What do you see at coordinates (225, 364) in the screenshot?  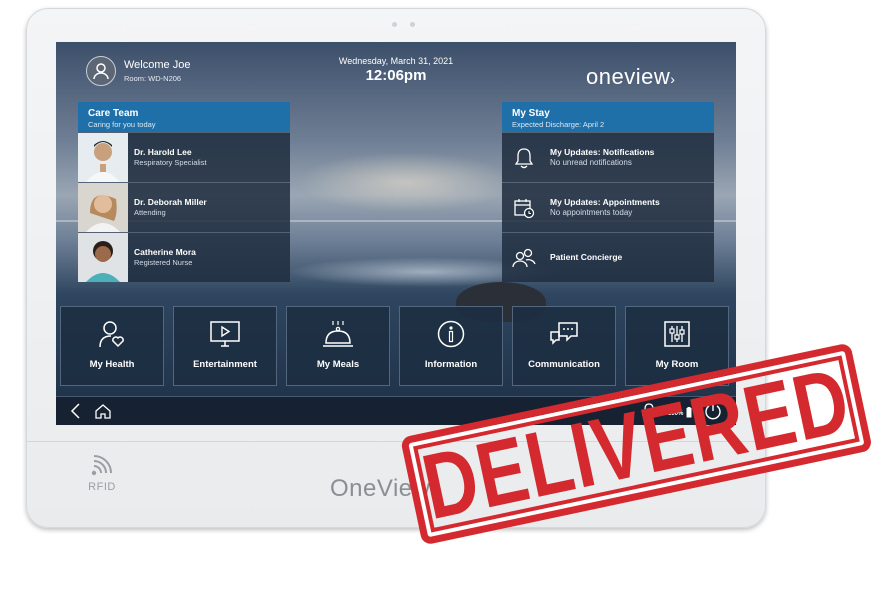 I see `tile-label: Entertainment` at bounding box center [225, 364].